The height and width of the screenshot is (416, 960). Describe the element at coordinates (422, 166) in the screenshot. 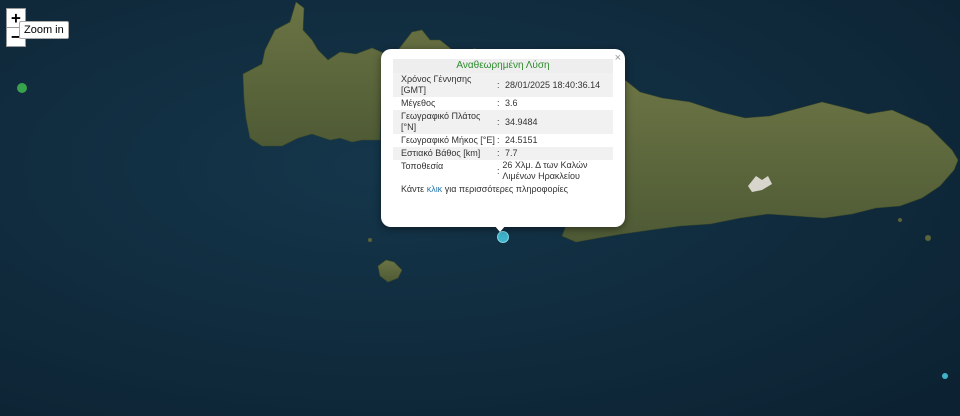

I see `info-row-label: Τοποθεσία` at that location.